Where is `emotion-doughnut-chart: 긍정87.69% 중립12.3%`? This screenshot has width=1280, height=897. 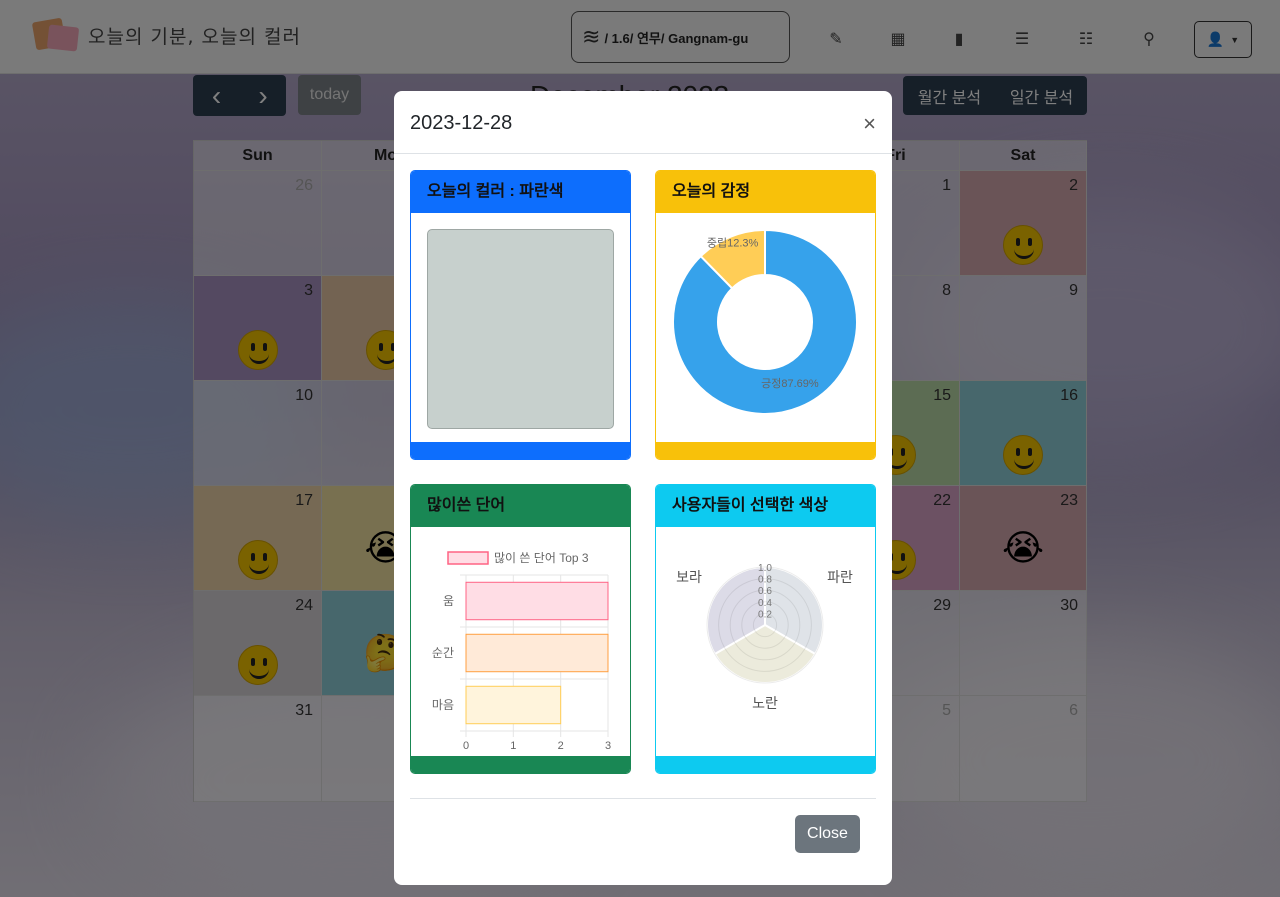
emotion-doughnut-chart: 긍정87.69% 중립12.3% is located at coordinates (765, 321).